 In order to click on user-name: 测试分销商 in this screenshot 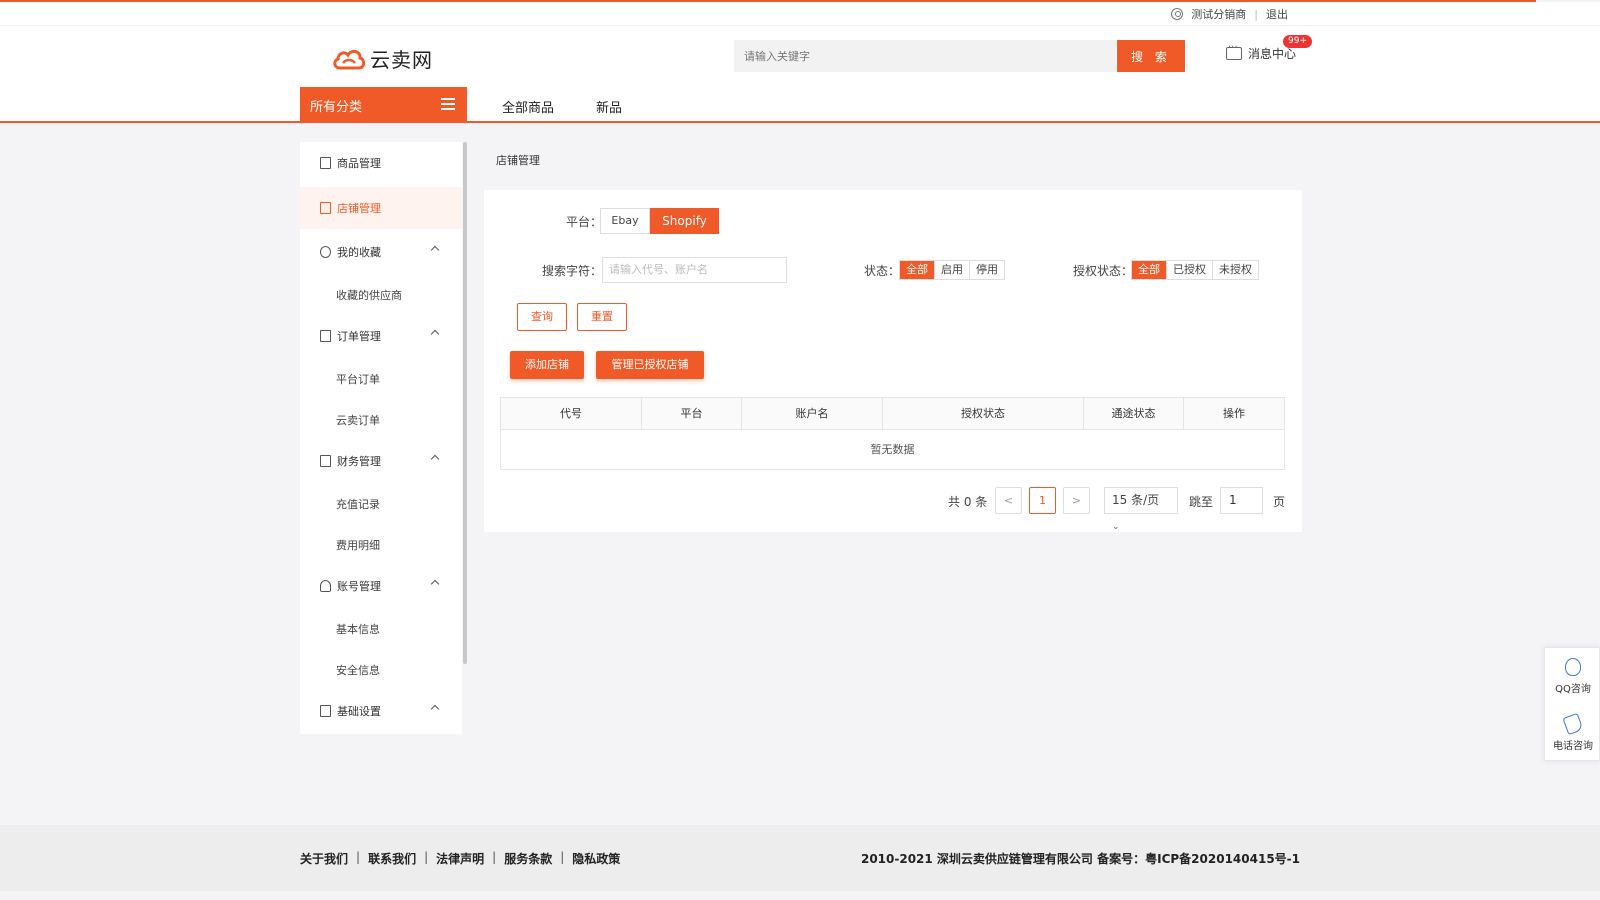, I will do `click(1218, 14)`.